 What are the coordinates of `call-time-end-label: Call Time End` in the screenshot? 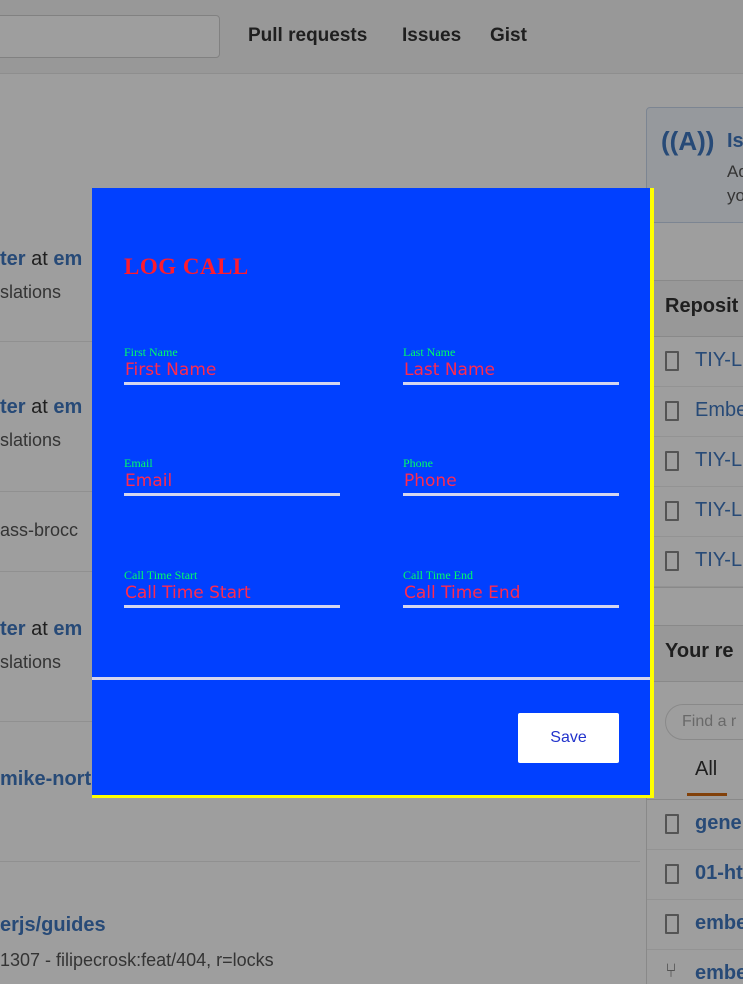 It's located at (438, 575).